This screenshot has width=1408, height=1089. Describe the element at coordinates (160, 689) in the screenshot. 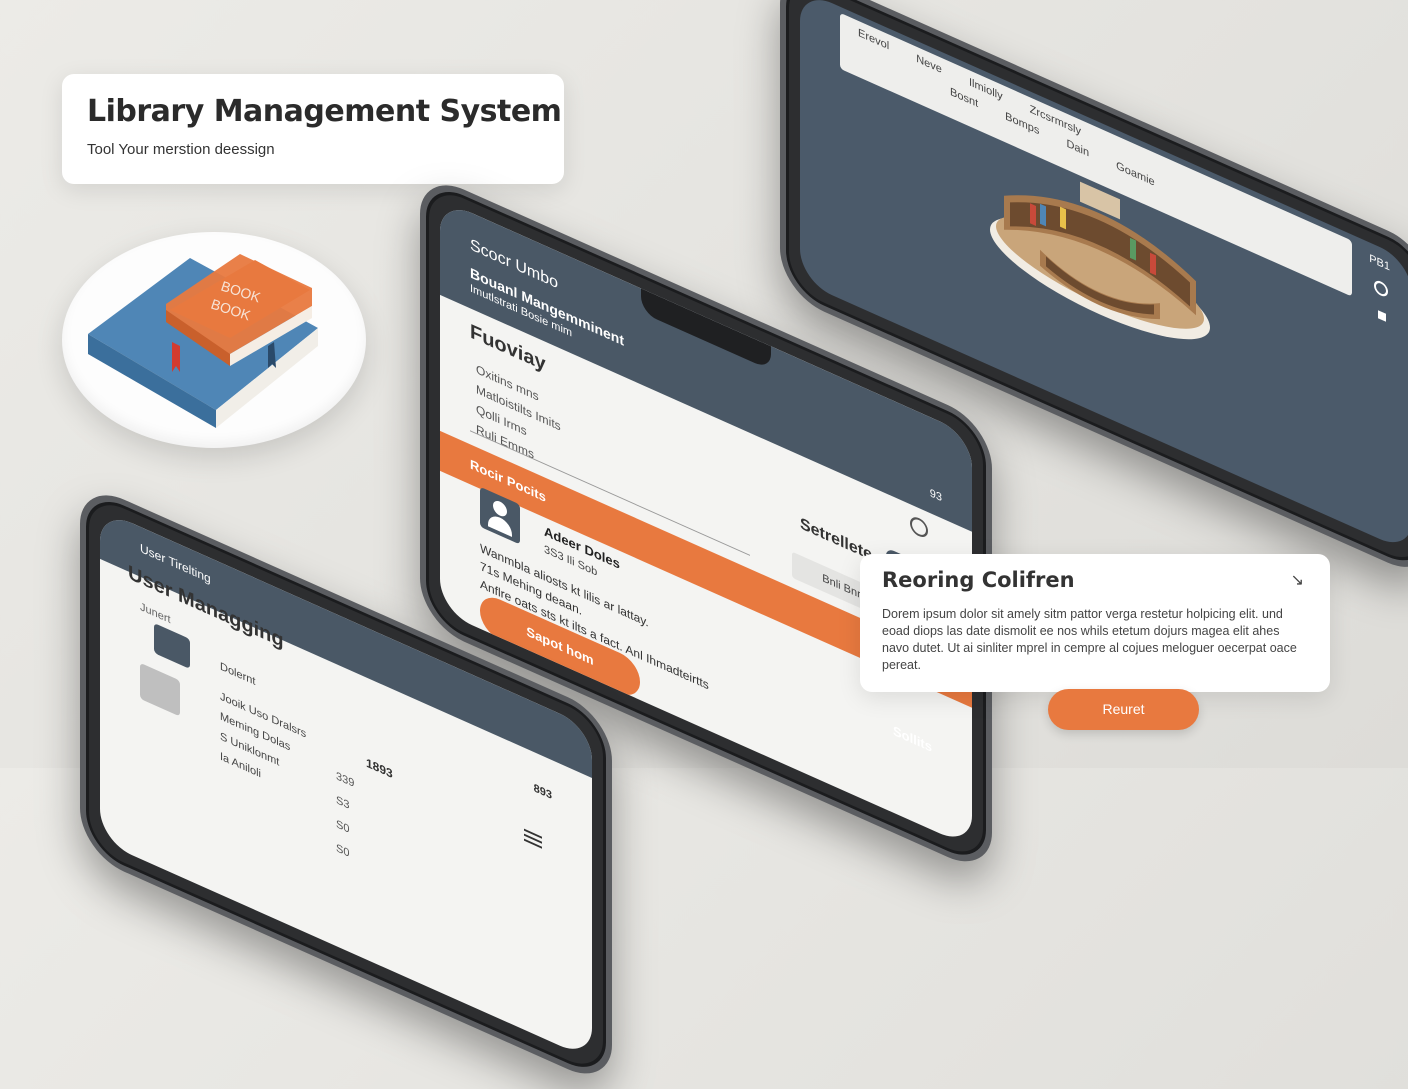

I see `user-avatar-secondary` at that location.